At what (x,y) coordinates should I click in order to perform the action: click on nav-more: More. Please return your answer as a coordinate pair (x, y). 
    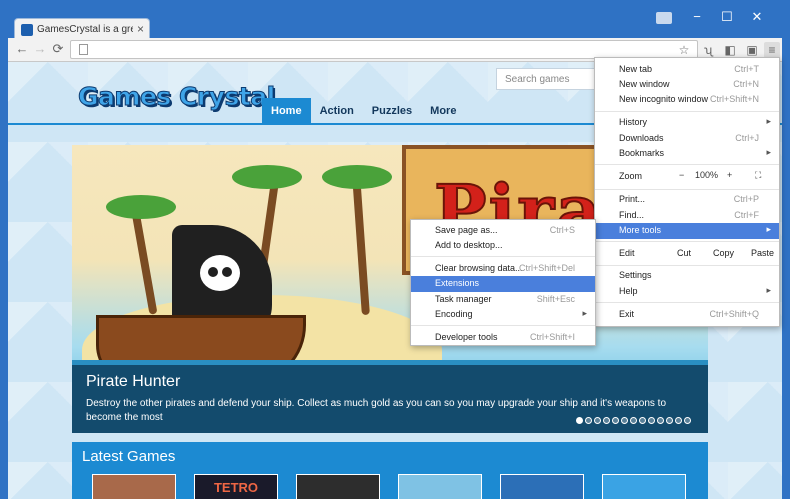
    Looking at the image, I should click on (443, 111).